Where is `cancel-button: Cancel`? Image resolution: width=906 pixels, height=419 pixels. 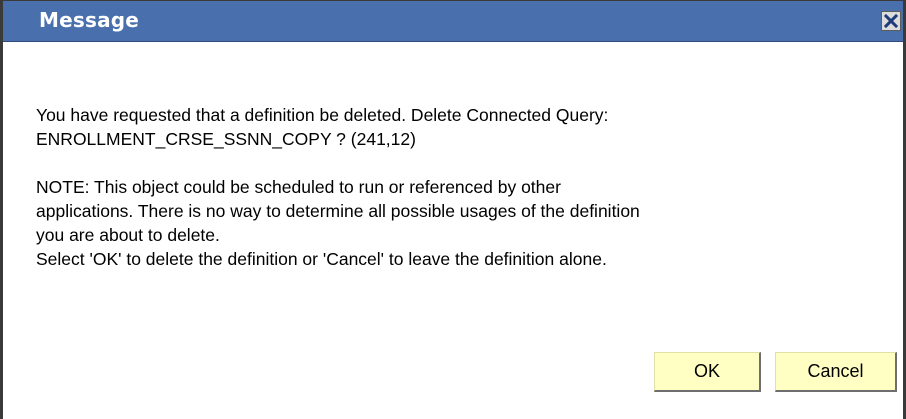 cancel-button: Cancel is located at coordinates (836, 372).